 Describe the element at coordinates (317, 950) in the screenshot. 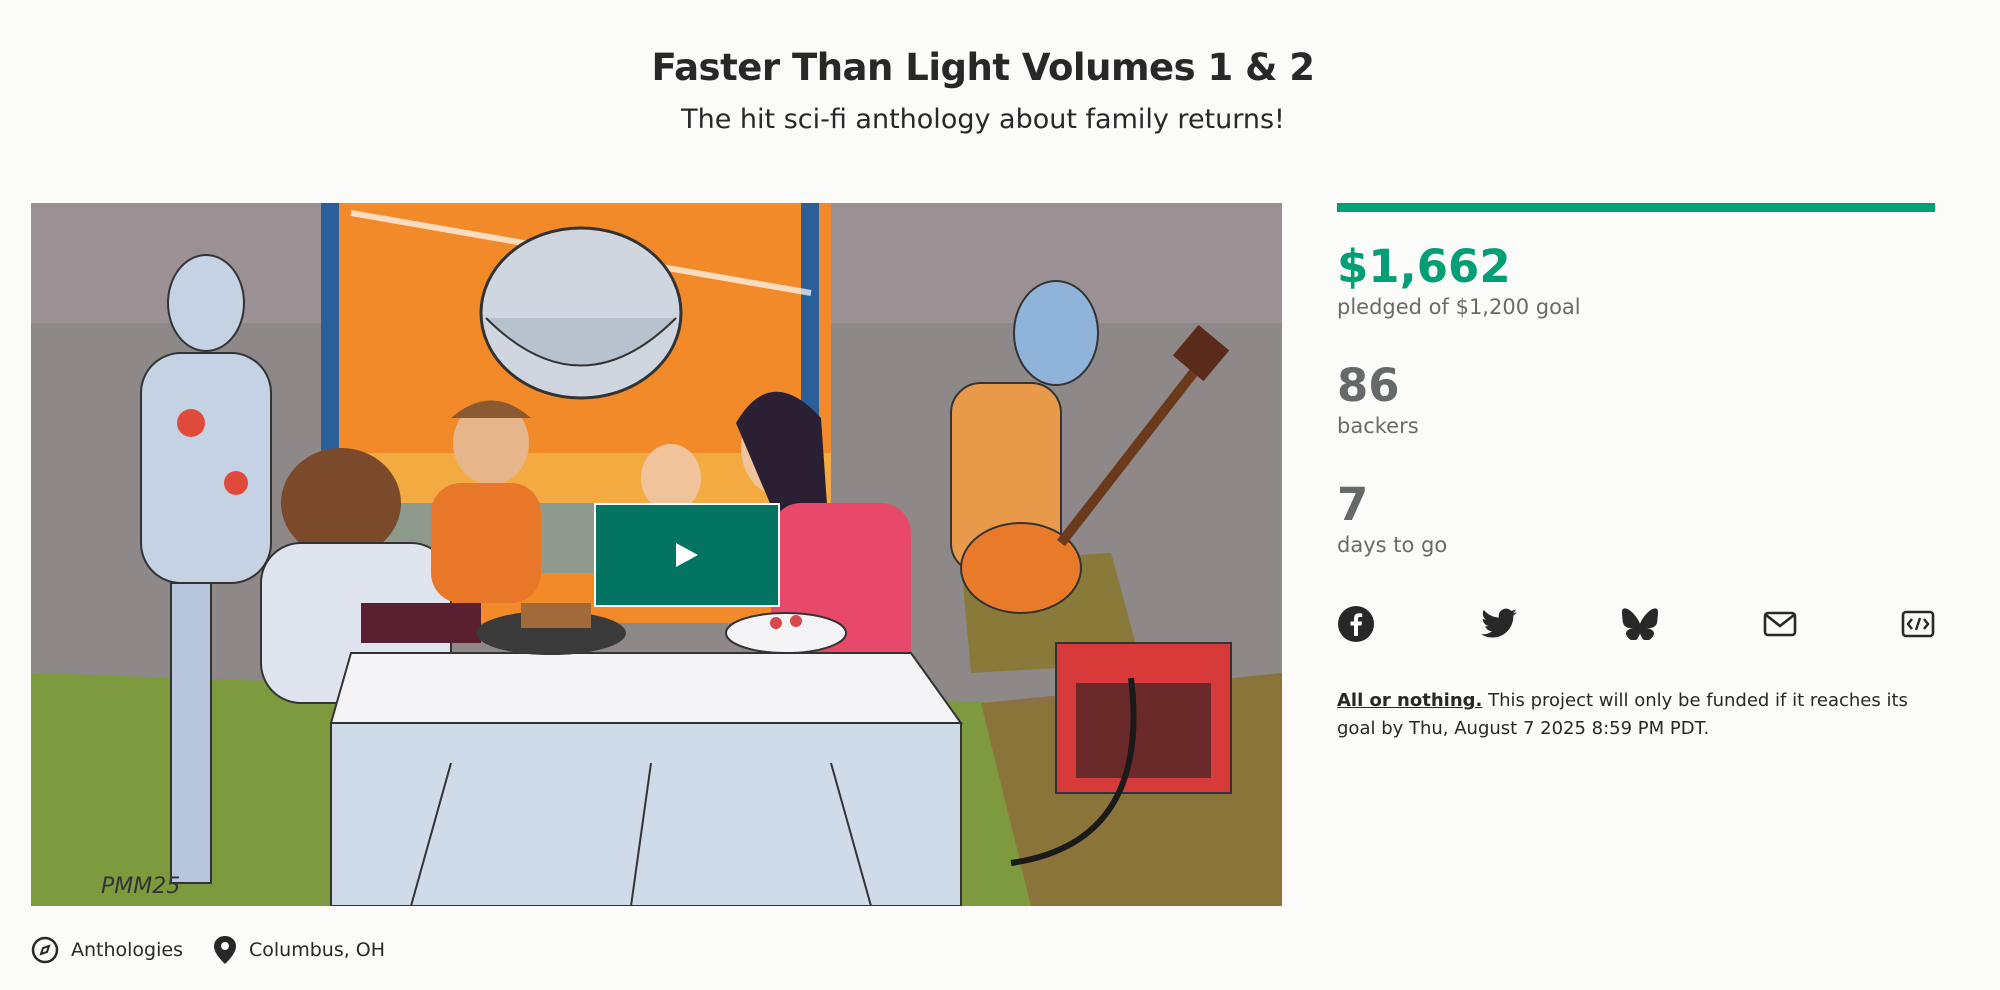

I see `location-label: Columbus, OH` at that location.